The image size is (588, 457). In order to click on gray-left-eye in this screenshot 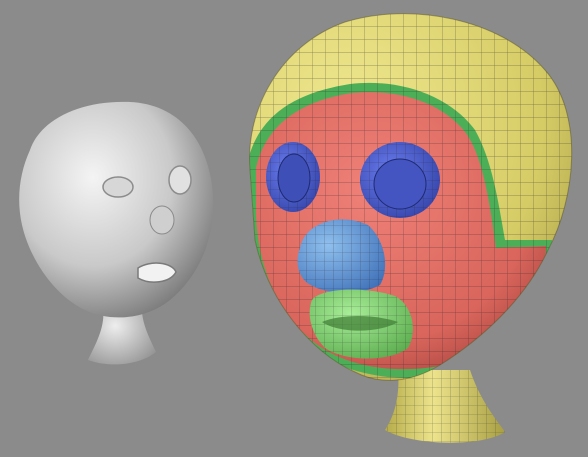, I will do `click(118, 187)`.